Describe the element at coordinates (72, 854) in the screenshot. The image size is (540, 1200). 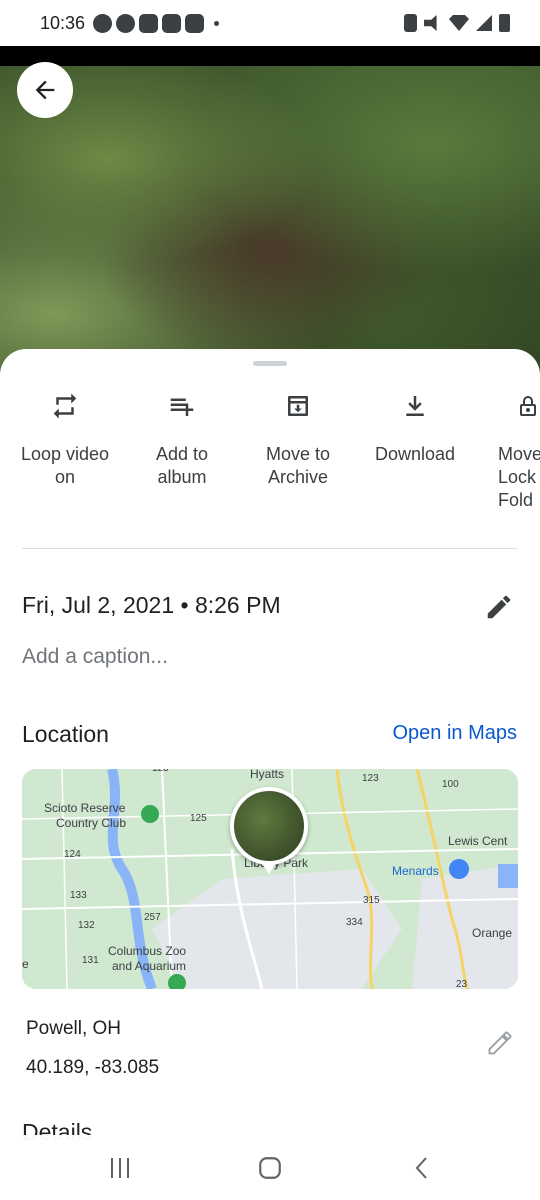
I see `road-label: 124` at that location.